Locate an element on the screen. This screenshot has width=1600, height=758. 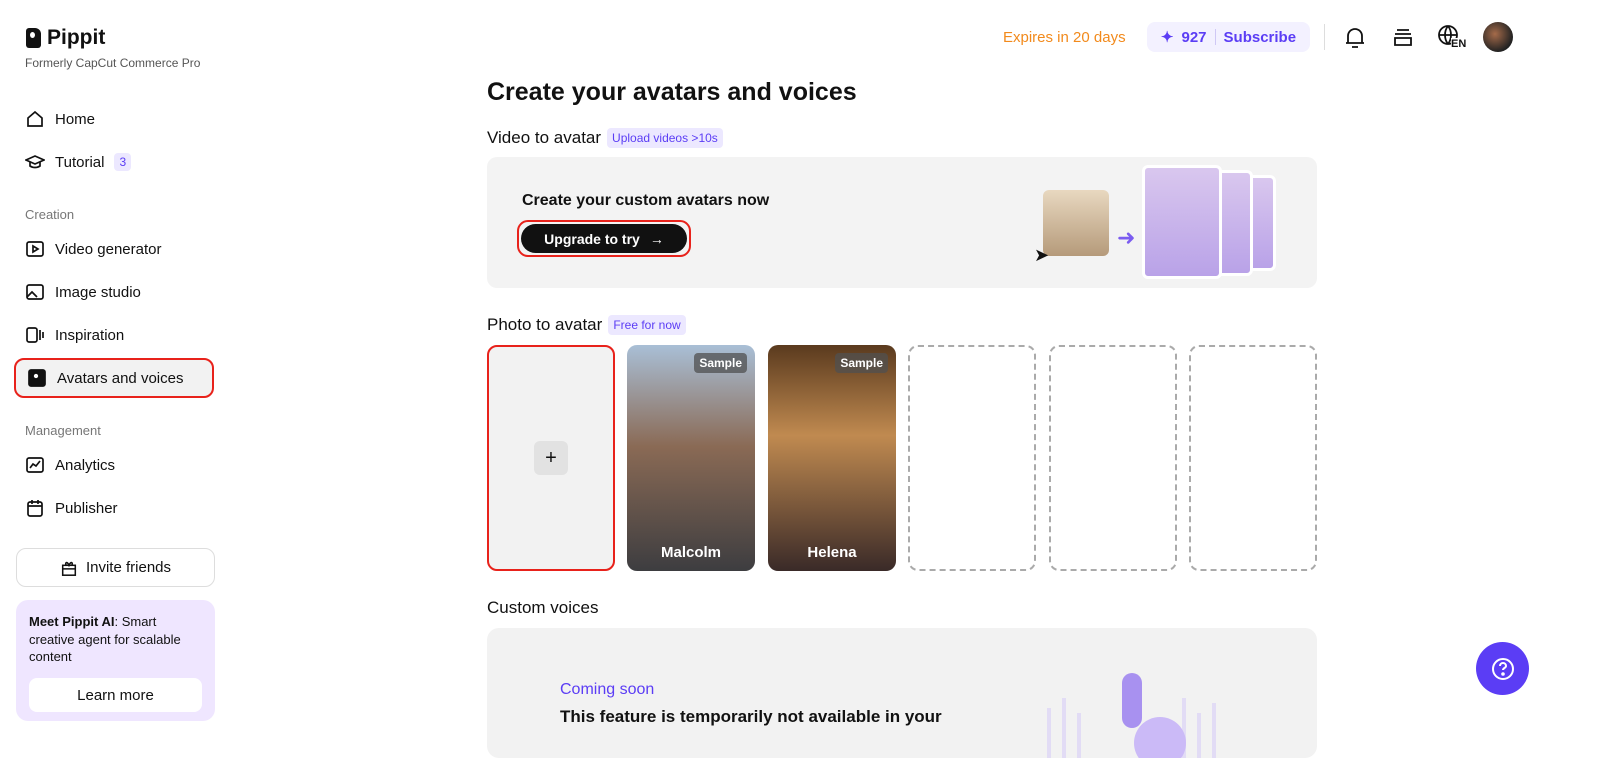
photo-to-avatar-heading: Photo to avatar Free for now is located at coordinates (586, 325).